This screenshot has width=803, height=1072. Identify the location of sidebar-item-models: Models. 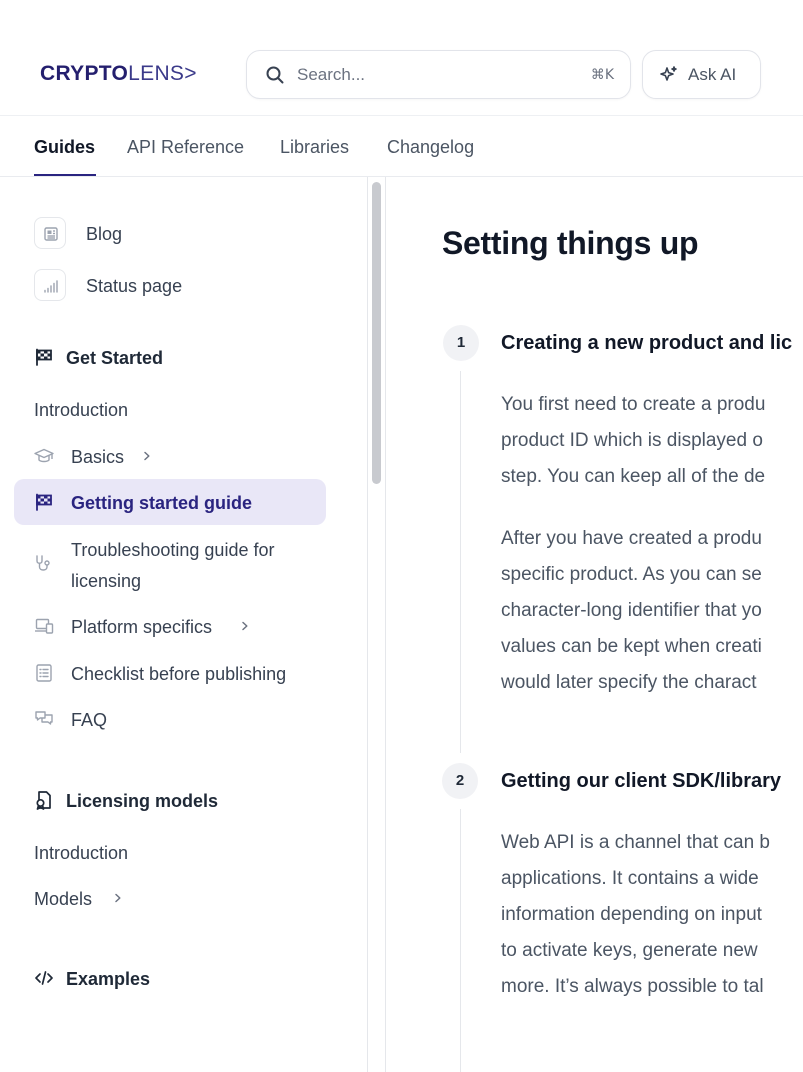
(63, 899).